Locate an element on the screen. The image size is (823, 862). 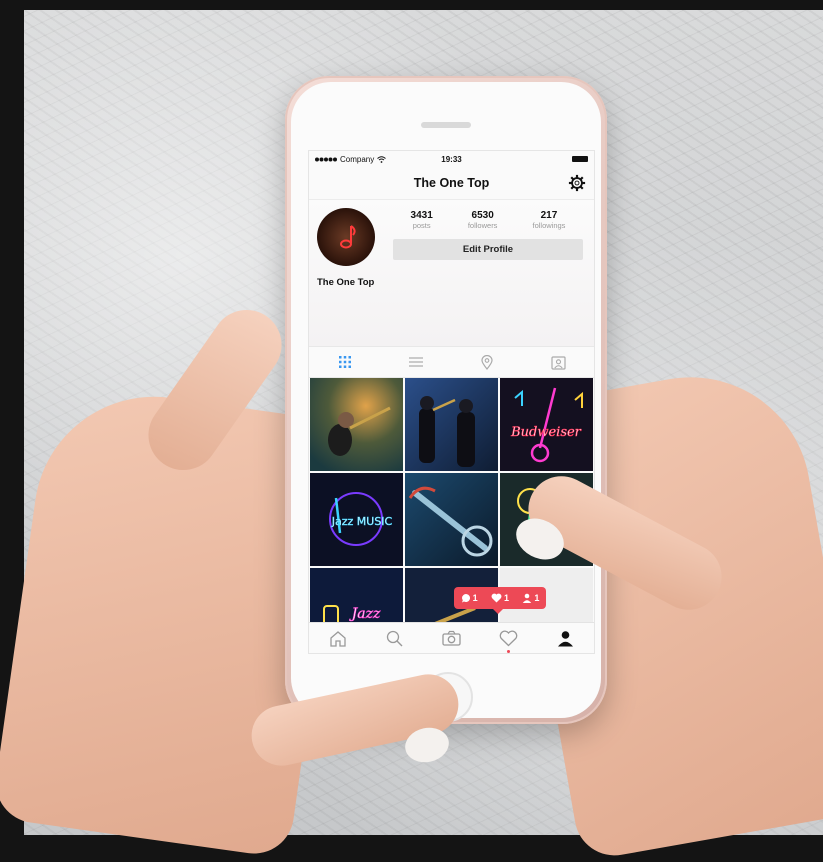
tagged-person-icon is located at coordinates (558, 362).